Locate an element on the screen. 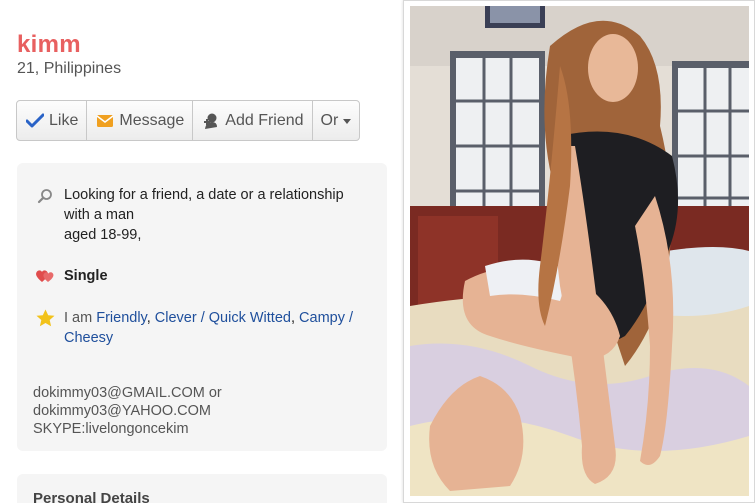  trait-link-cheesy: Cheesy is located at coordinates (88, 338).